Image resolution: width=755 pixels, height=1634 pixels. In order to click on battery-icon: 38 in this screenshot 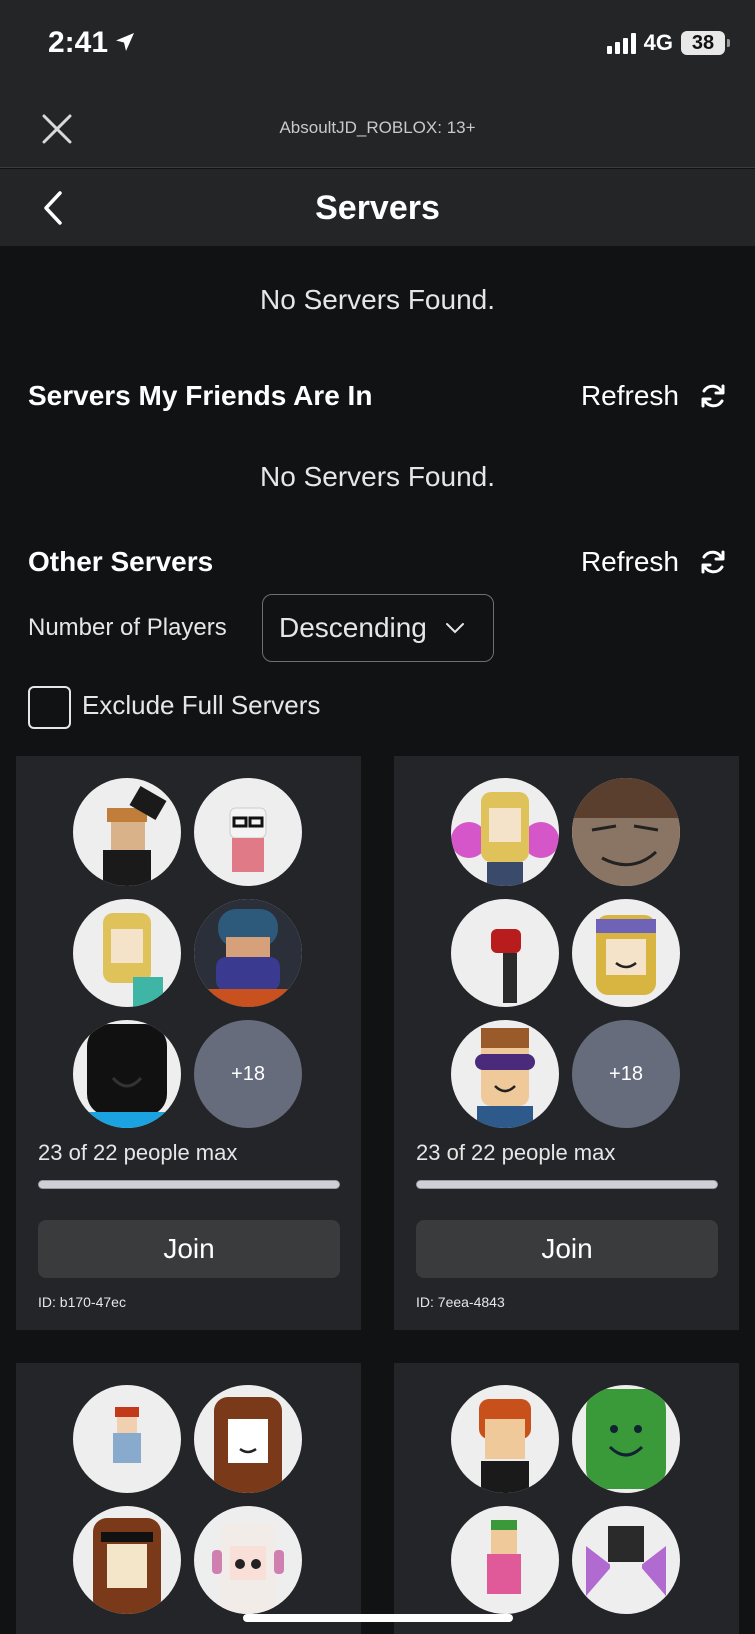, I will do `click(705, 43)`.